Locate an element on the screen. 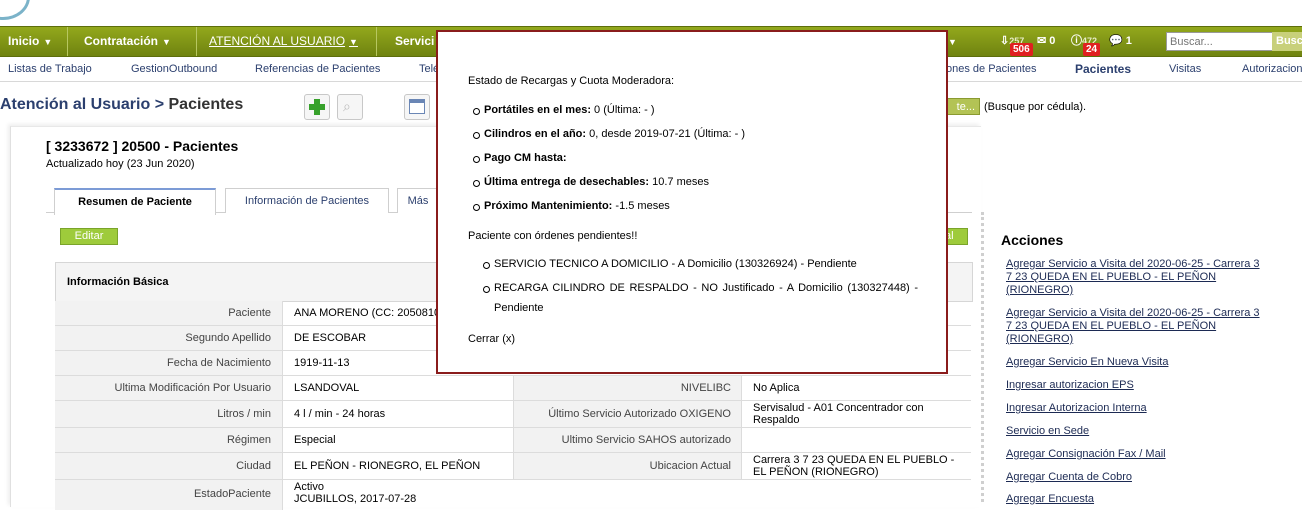  calendar-icon is located at coordinates (417, 106).